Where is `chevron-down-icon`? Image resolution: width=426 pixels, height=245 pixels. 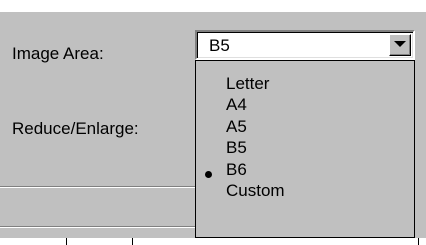
chevron-down-icon is located at coordinates (400, 44).